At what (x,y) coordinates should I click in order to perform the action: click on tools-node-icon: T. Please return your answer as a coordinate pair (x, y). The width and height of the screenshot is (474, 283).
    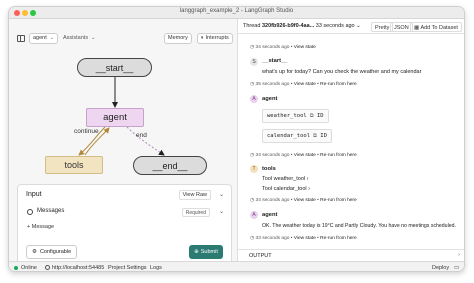
    Looking at the image, I should click on (254, 169).